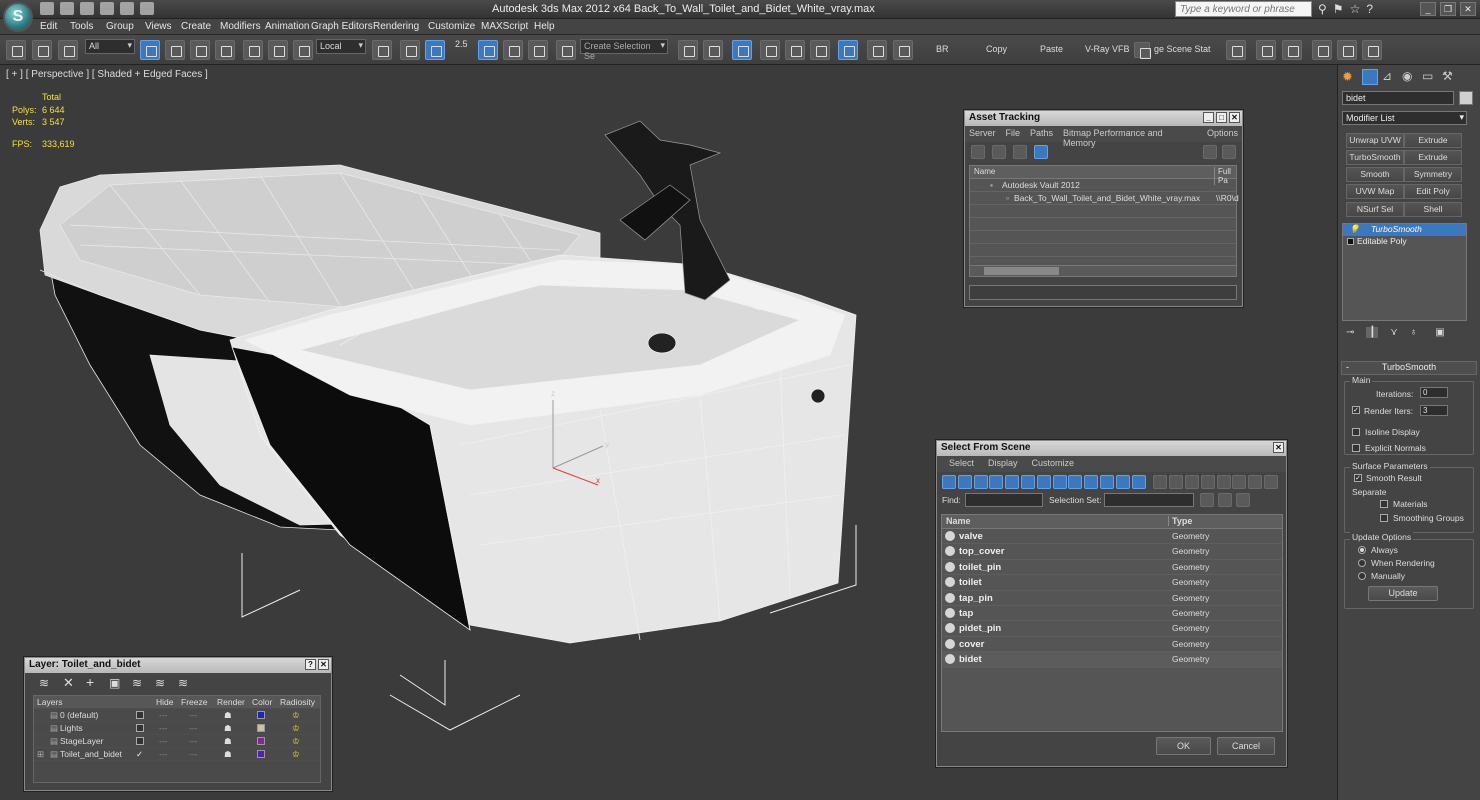 Image resolution: width=1480 pixels, height=800 pixels. Describe the element at coordinates (225, 50) in the screenshot. I see `window-crossing-icon` at that location.